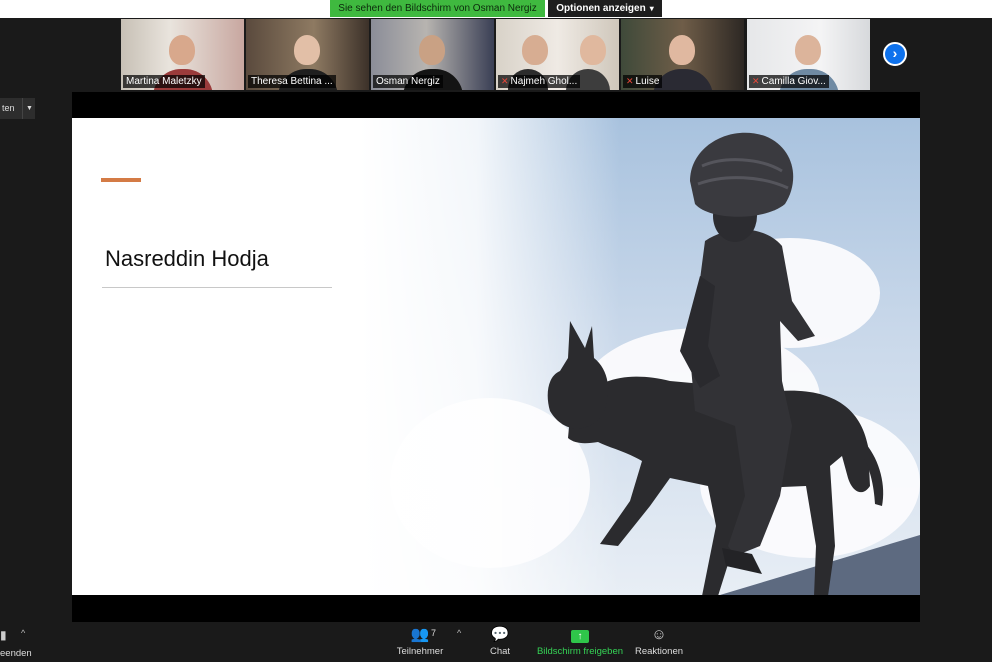 Image resolution: width=992 pixels, height=662 pixels. Describe the element at coordinates (16, 653) in the screenshot. I see `end-meeting-label: eenden` at that location.